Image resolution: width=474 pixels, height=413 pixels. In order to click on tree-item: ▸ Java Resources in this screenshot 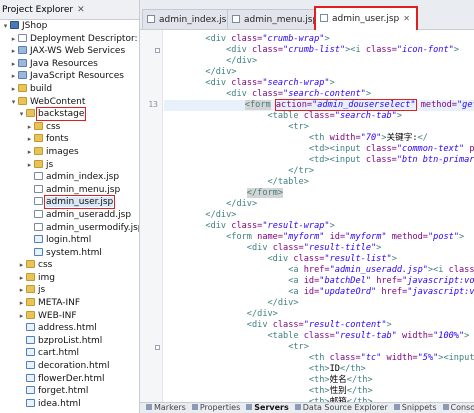, I will do `click(69, 64)`.